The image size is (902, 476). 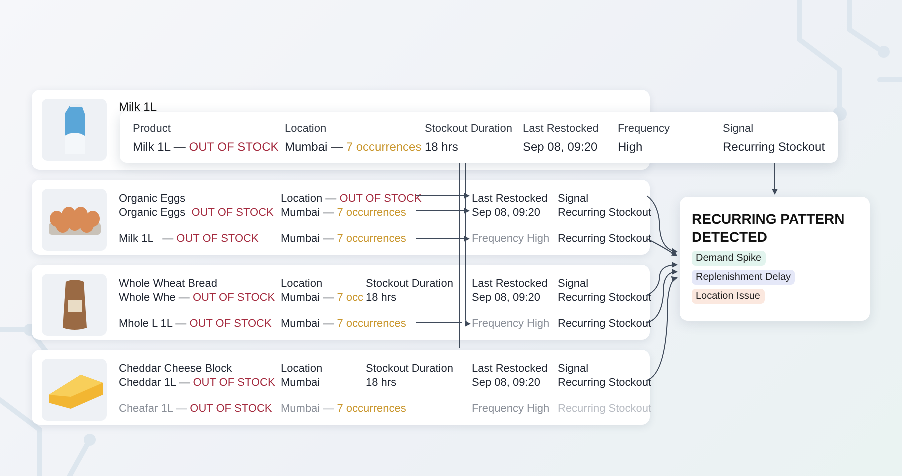 I want to click on table-cell: Whole Whe — OUT OF STOCK, so click(x=197, y=298).